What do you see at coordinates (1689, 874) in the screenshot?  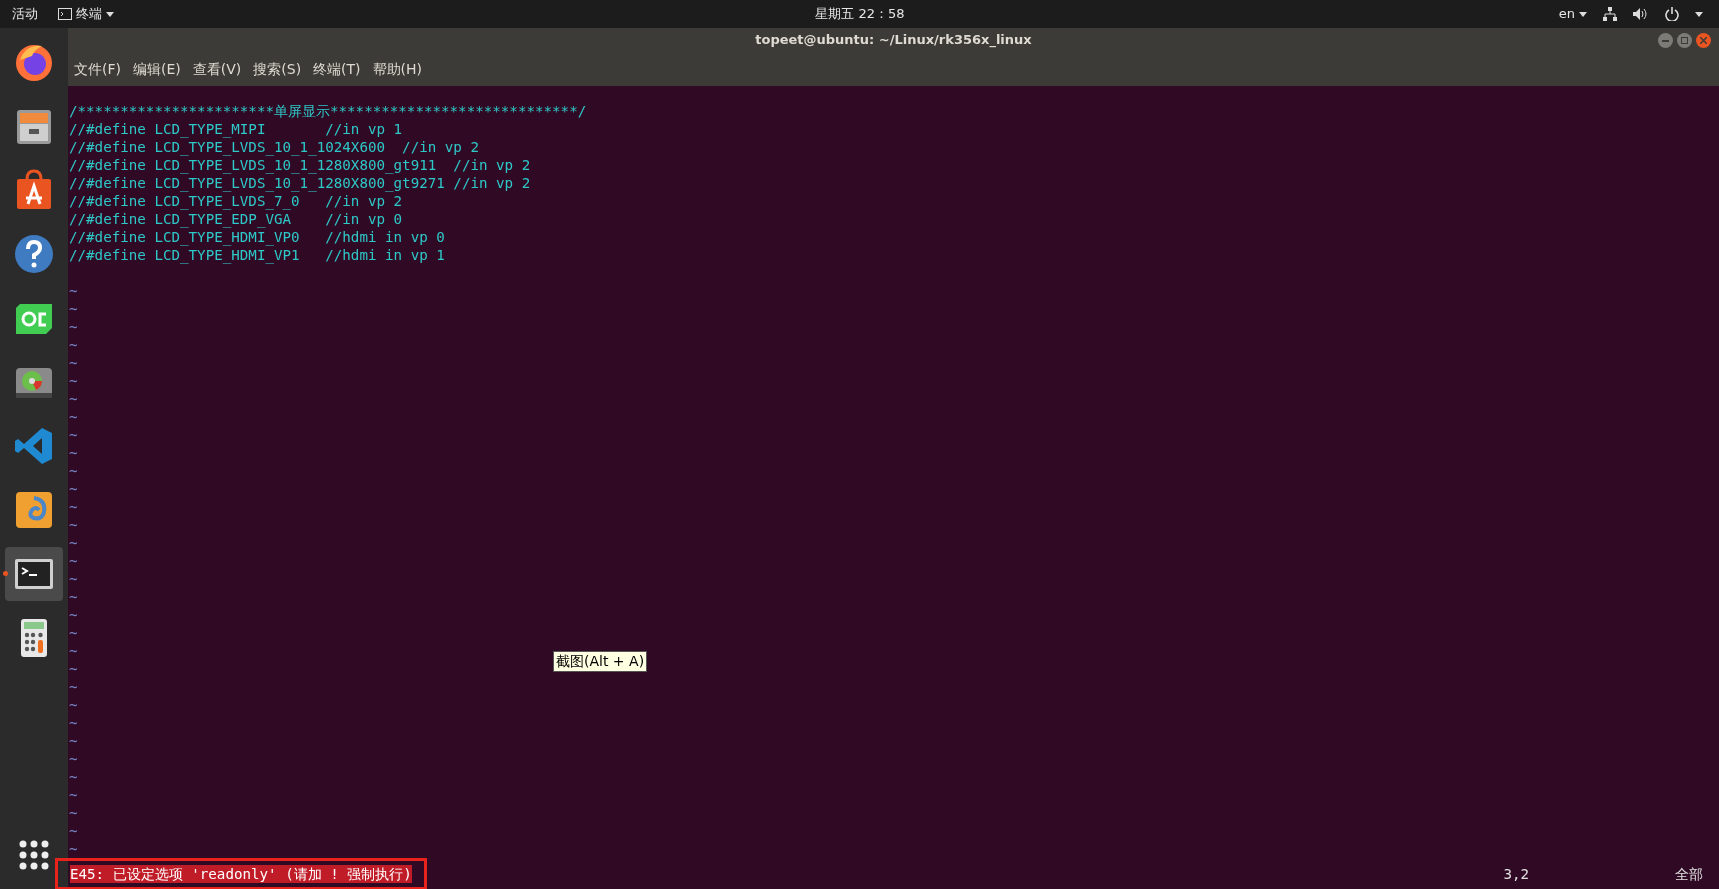 I see `scroll-position: 全部` at bounding box center [1689, 874].